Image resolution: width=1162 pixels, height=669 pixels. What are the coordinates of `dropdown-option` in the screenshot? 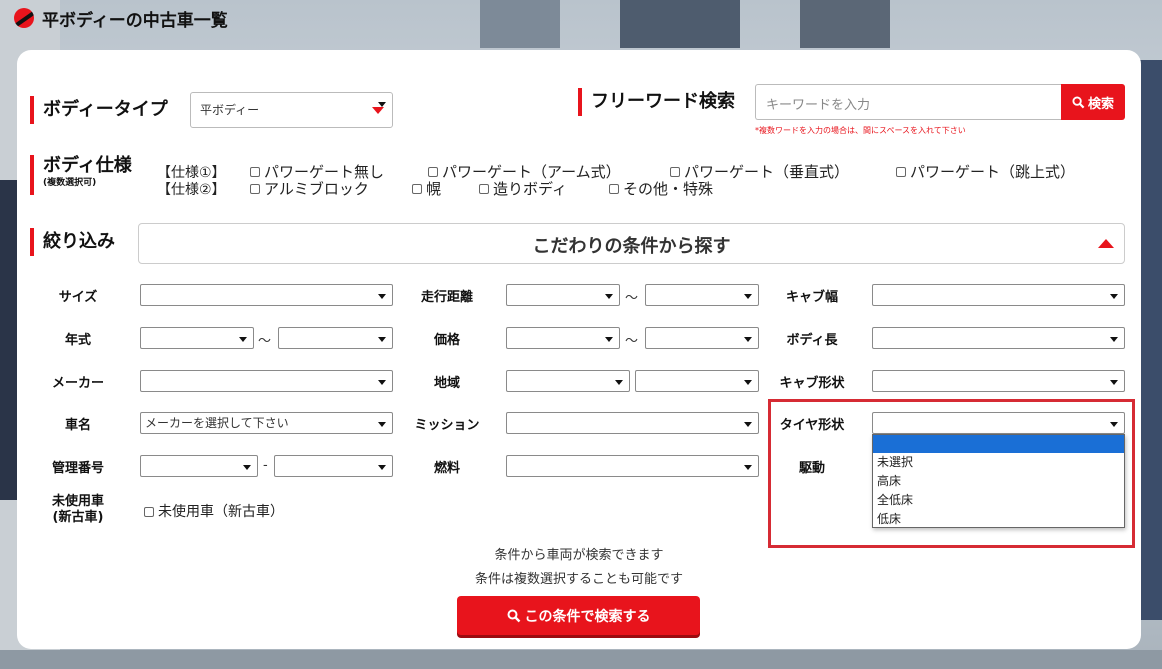 It's located at (998, 444).